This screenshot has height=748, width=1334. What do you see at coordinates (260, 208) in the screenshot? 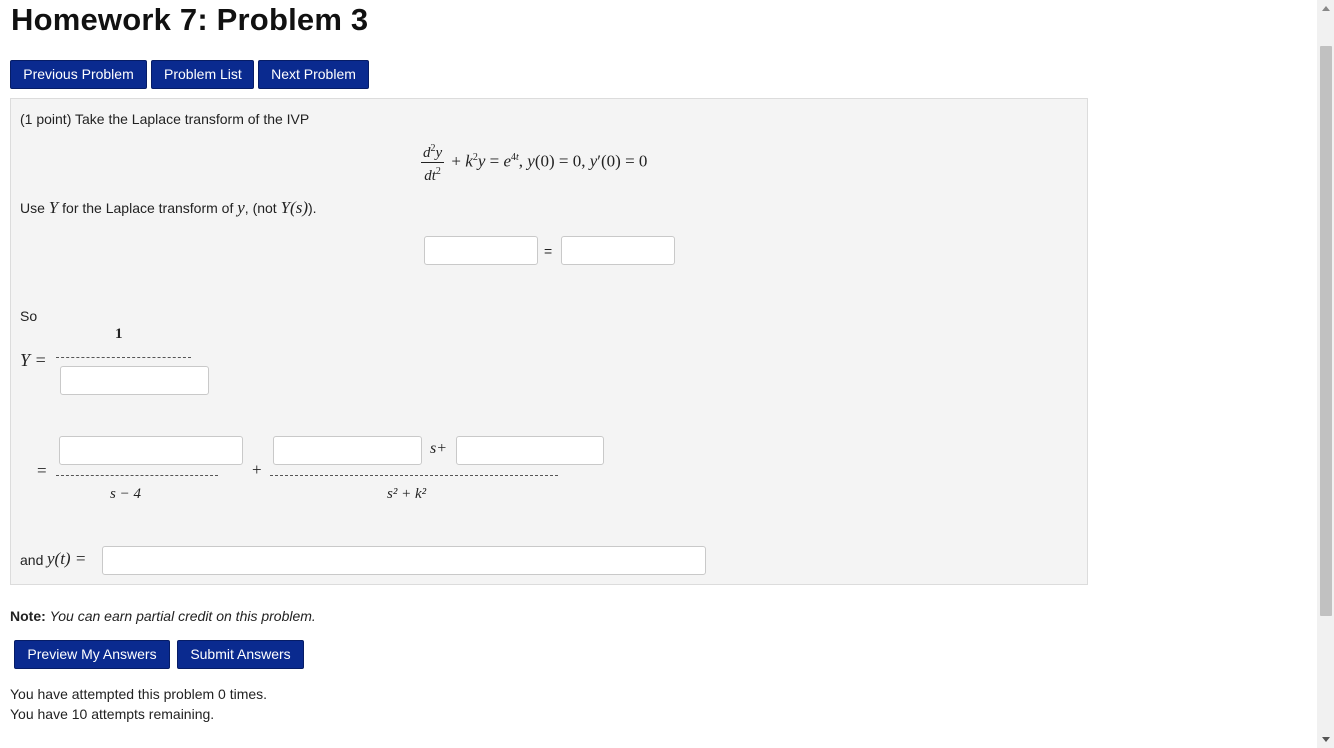
I see `use-mid2: , (not` at bounding box center [260, 208].